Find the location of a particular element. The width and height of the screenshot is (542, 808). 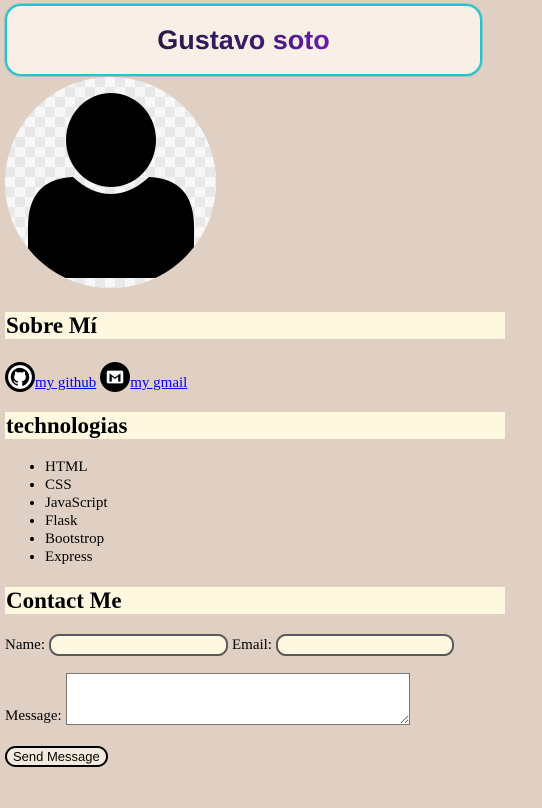

name-field is located at coordinates (138, 645).